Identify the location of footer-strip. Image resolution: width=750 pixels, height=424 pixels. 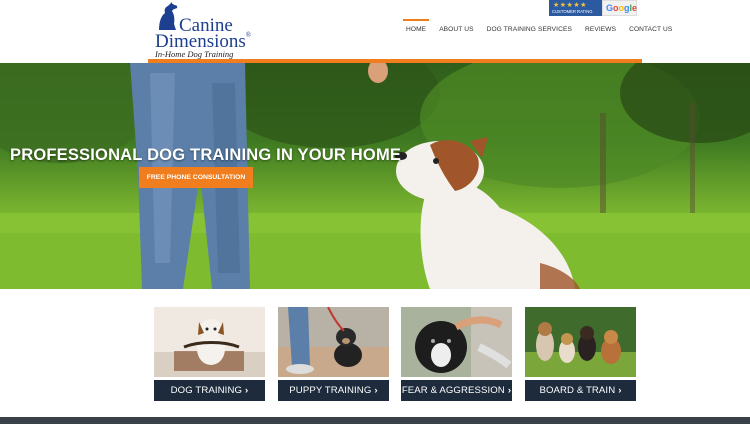
(375, 420).